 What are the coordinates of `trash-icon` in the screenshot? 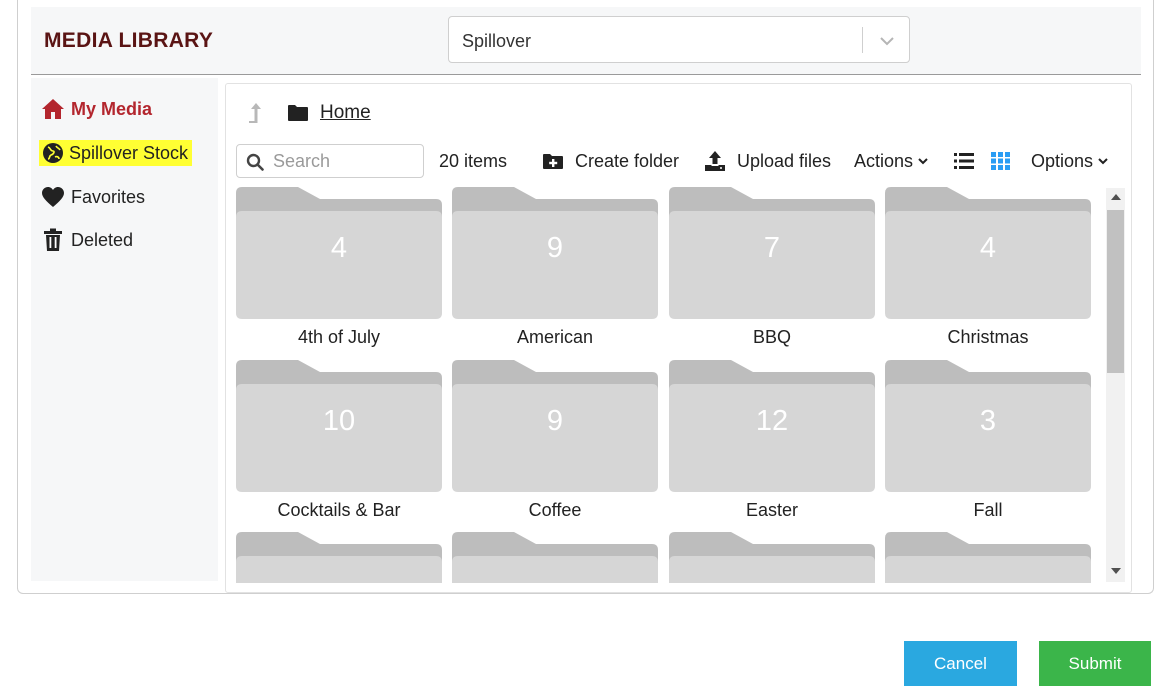 It's located at (53, 240).